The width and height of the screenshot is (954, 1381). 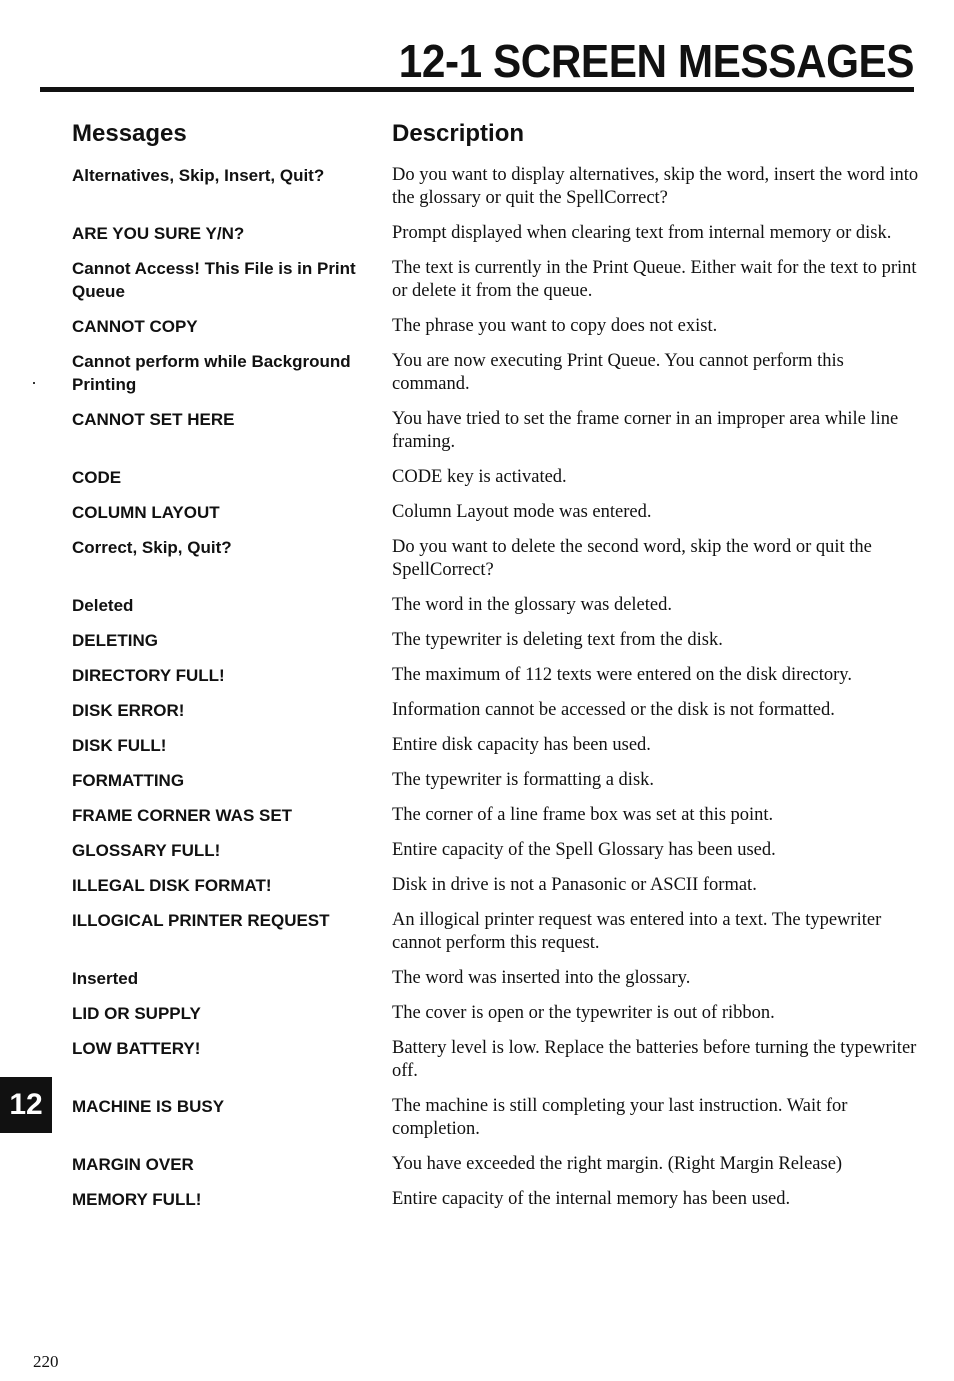 What do you see at coordinates (128, 710) in the screenshot?
I see `message-text: DISK ERROR!` at bounding box center [128, 710].